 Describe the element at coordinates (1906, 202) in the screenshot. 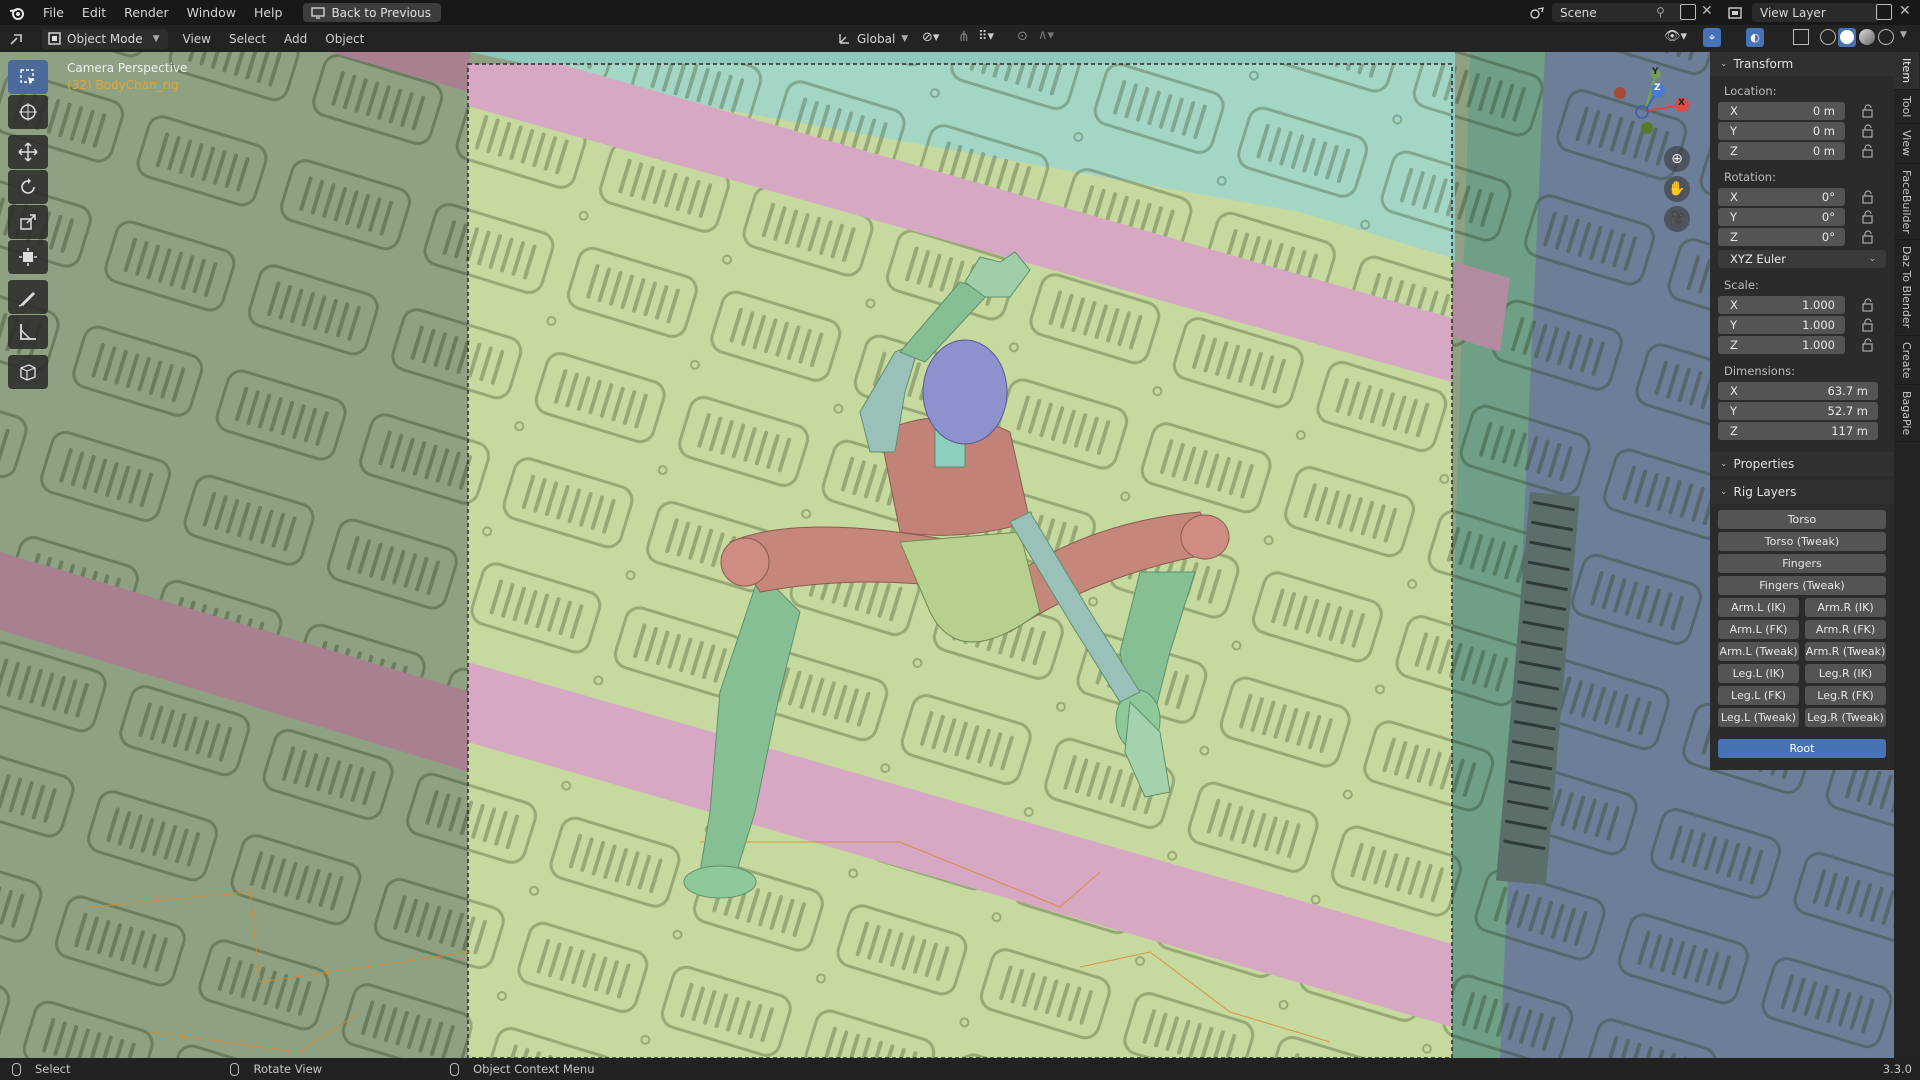

I see `tab-facebuilder: FaceBuilder` at that location.